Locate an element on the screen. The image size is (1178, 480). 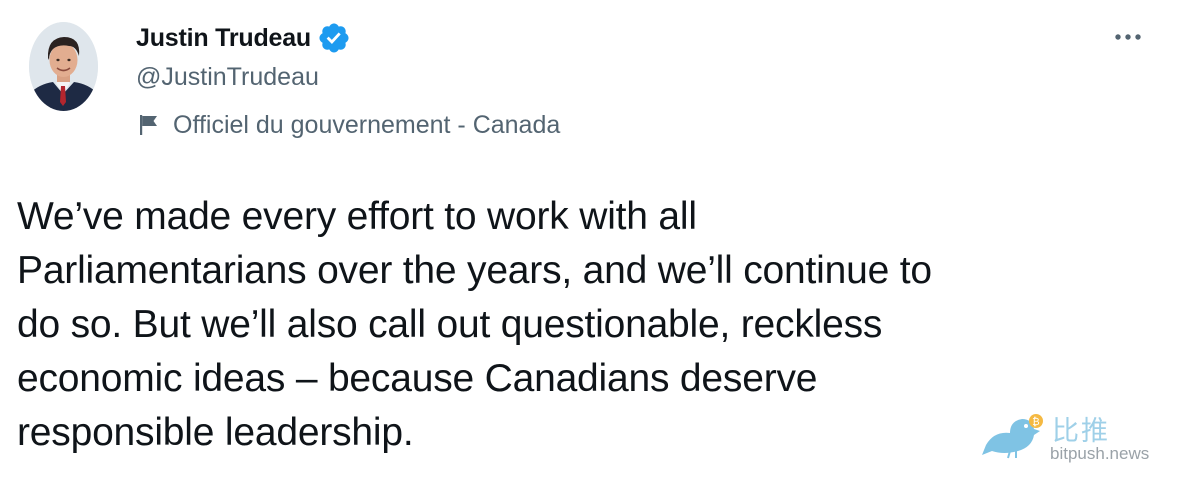
avatar-photo is located at coordinates (63, 66).